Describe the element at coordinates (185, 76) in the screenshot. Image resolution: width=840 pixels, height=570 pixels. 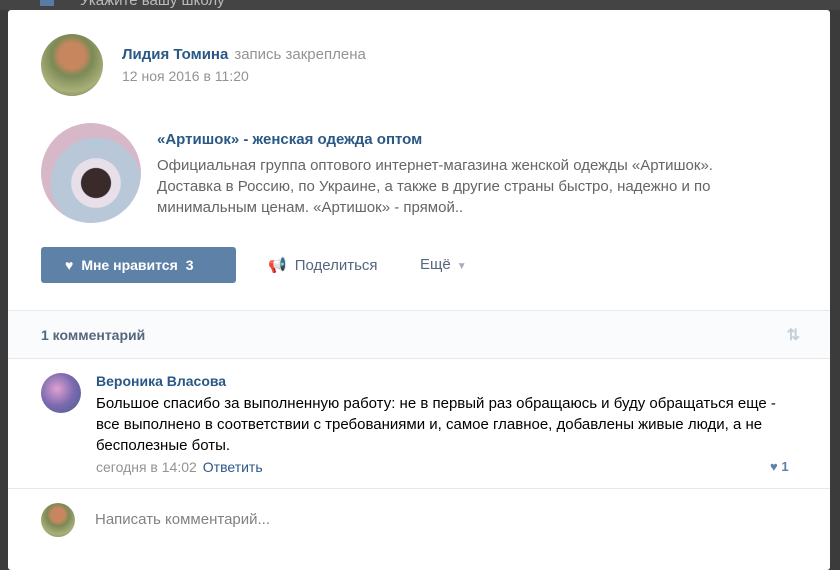
I see `post-date: 12 ноя 2016 в 11:20` at that location.